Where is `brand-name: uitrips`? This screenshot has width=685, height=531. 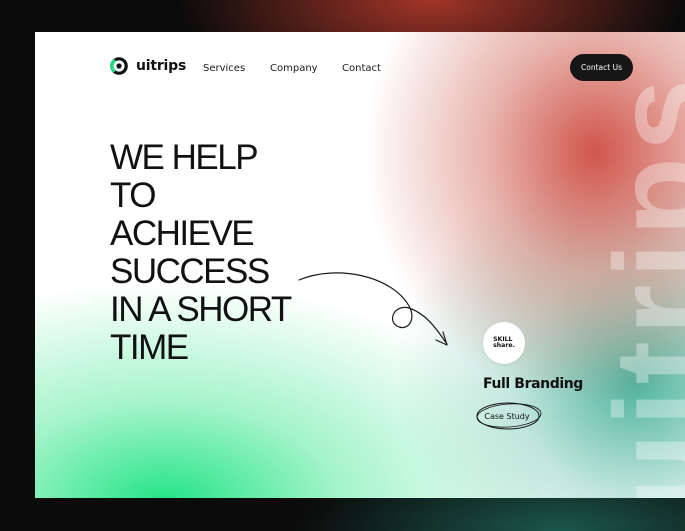 brand-name: uitrips is located at coordinates (161, 66).